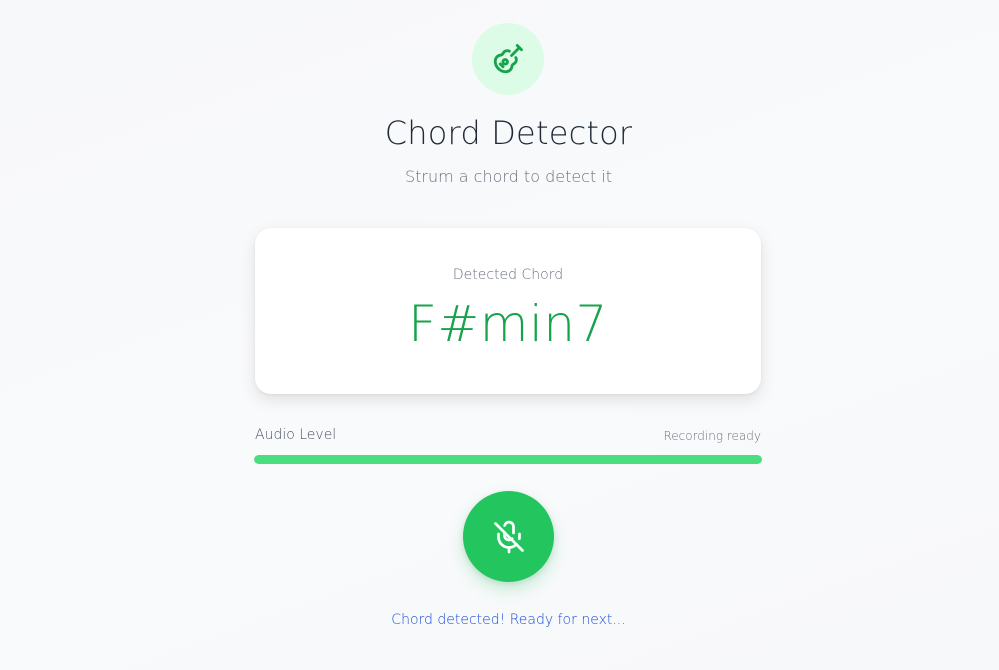  Describe the element at coordinates (508, 133) in the screenshot. I see `page-title: Chord Detector` at that location.